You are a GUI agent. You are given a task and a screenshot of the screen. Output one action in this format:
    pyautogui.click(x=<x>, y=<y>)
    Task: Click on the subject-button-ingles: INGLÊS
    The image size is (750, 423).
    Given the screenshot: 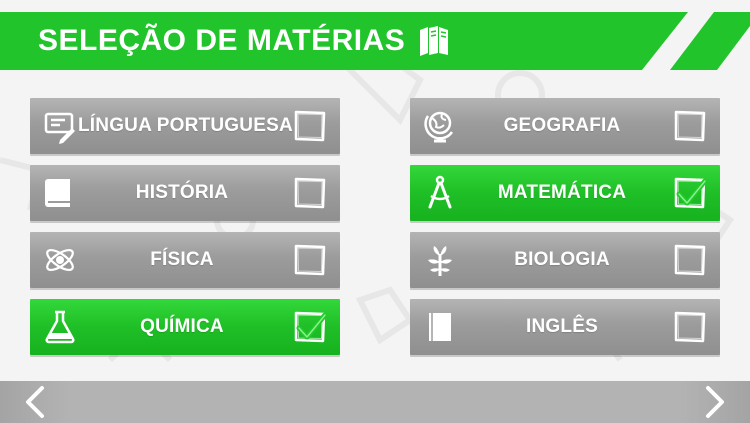 What is the action you would take?
    pyautogui.click(x=565, y=327)
    